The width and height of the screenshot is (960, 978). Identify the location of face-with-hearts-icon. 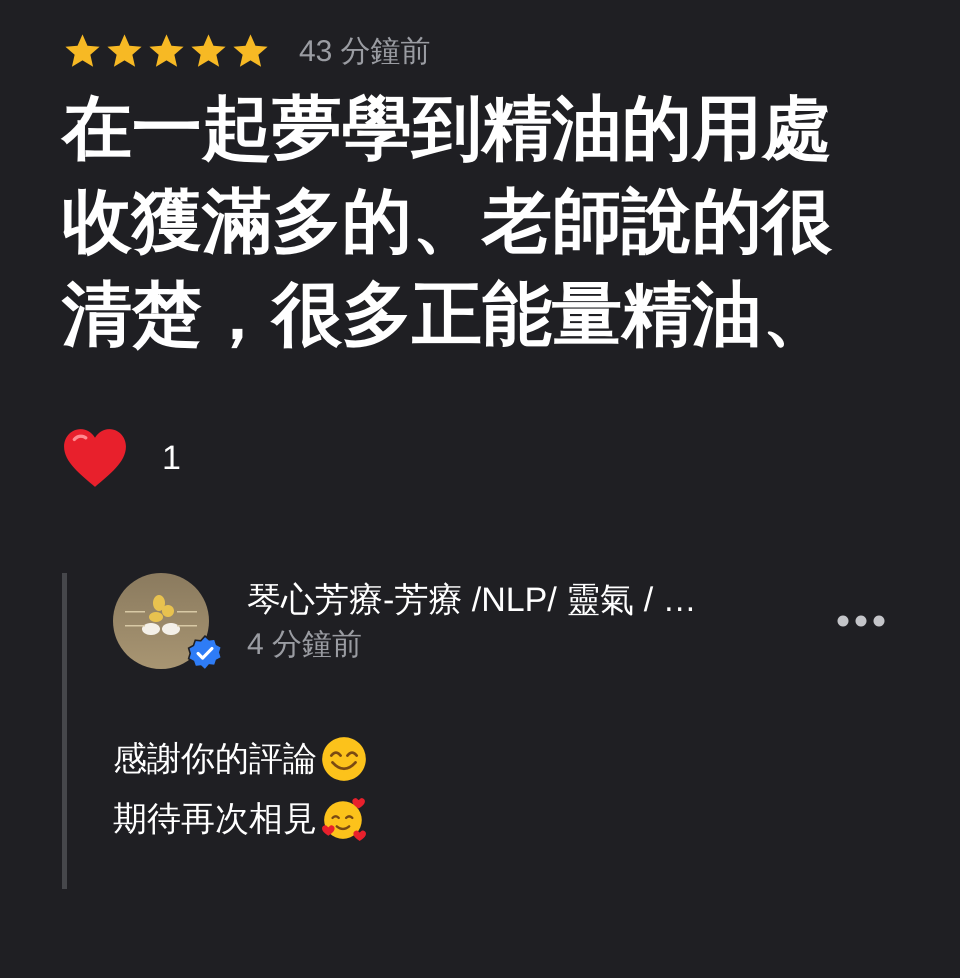
(344, 819).